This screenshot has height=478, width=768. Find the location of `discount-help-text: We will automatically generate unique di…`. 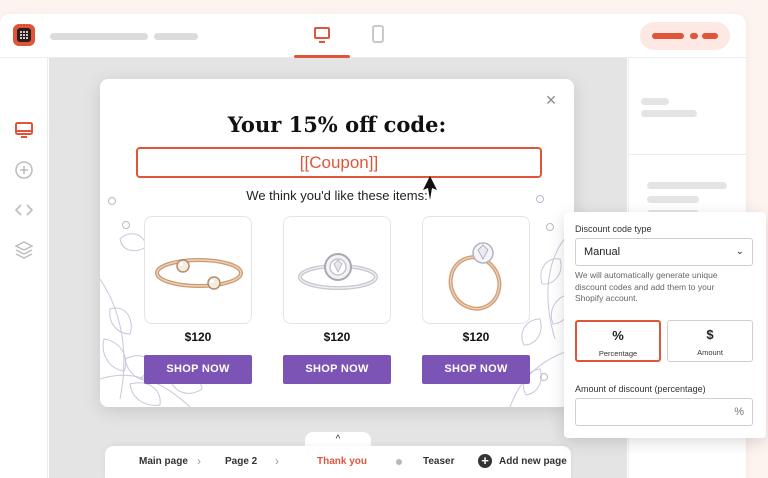

discount-help-text: We will automatically generate unique di… is located at coordinates (646, 286).